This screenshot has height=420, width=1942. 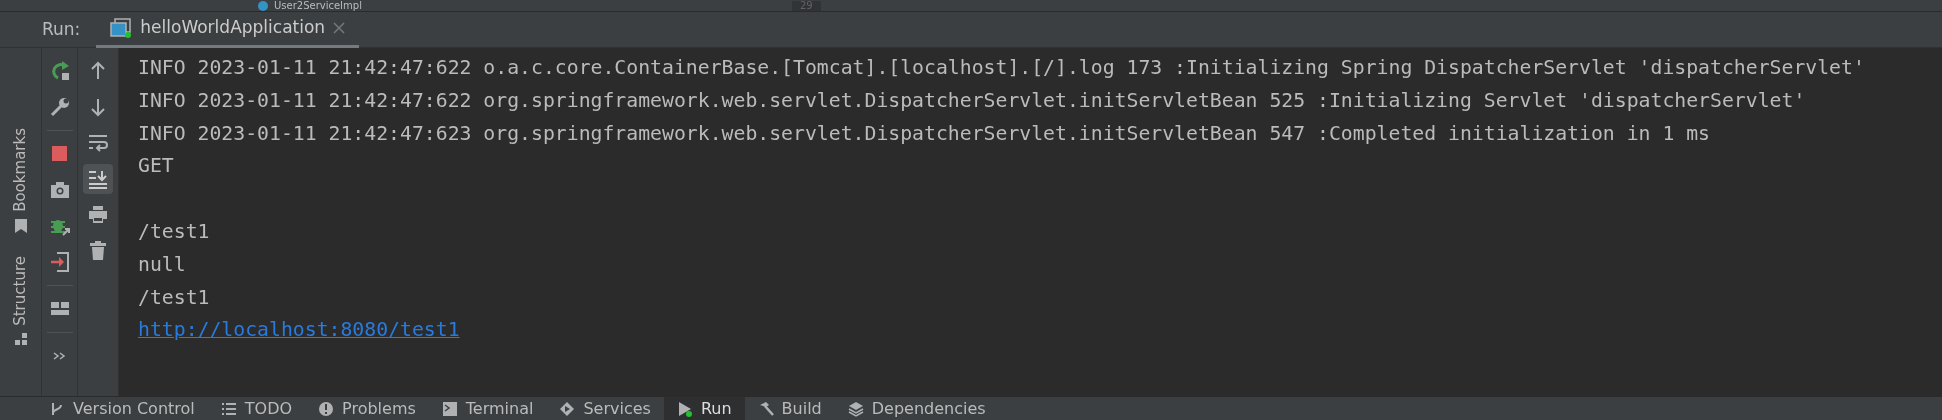 I want to click on console-line: INFO 2023-01-11 21:42:47:622 org.springframework.web.servlet.DispatcherServlet.initServletBean 525 :Initializing Servlet 'dispatcherServlet', so click(x=972, y=100).